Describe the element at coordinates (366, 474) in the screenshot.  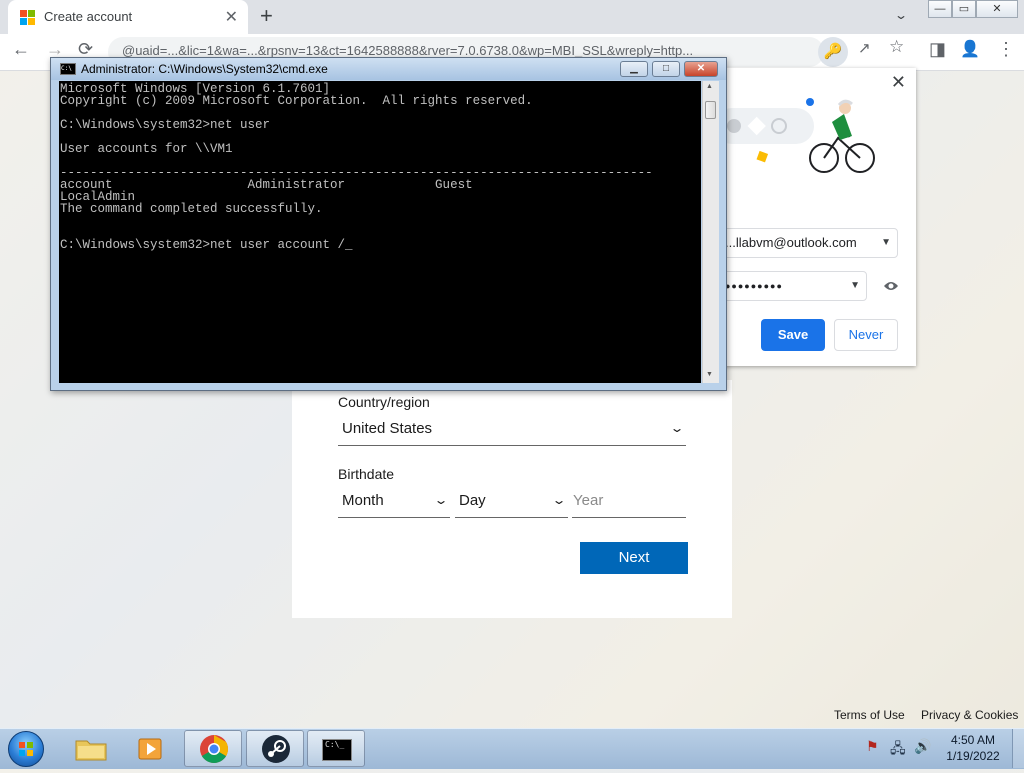
I see `birthdate-label: Birthdate` at that location.